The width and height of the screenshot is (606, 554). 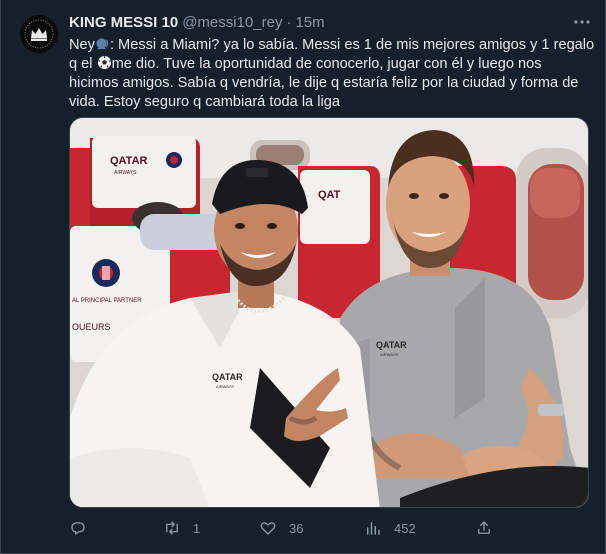 I want to click on tweet-actions: 1 36 452, so click(x=284, y=528).